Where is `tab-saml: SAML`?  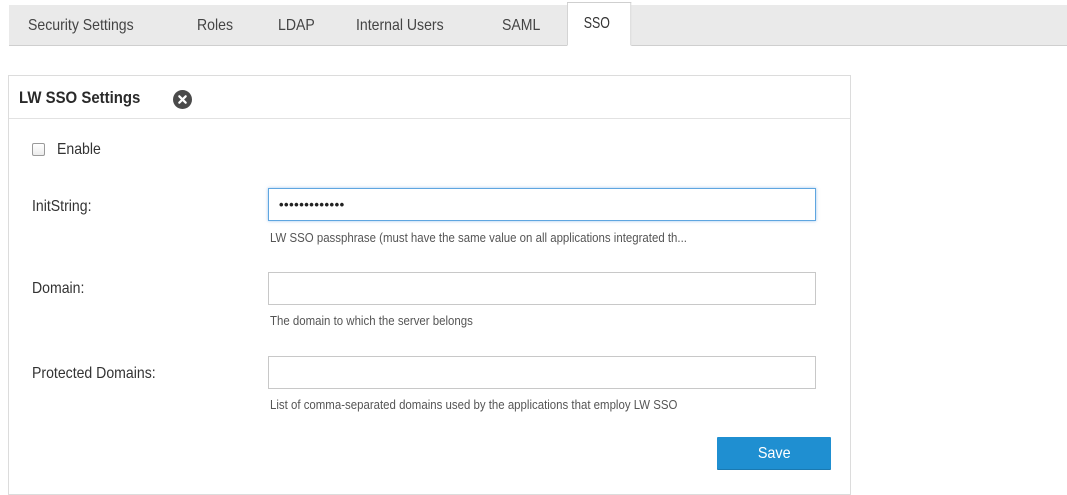 tab-saml: SAML is located at coordinates (521, 25).